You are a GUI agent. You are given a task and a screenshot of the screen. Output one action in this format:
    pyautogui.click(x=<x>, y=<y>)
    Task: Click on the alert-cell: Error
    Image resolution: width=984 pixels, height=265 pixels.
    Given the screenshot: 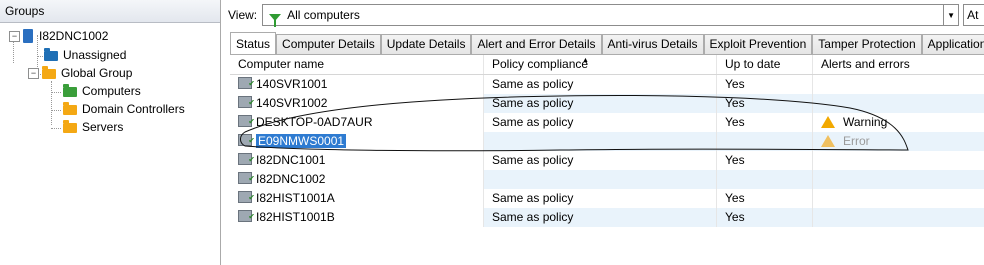 What is the action you would take?
    pyautogui.click(x=898, y=141)
    